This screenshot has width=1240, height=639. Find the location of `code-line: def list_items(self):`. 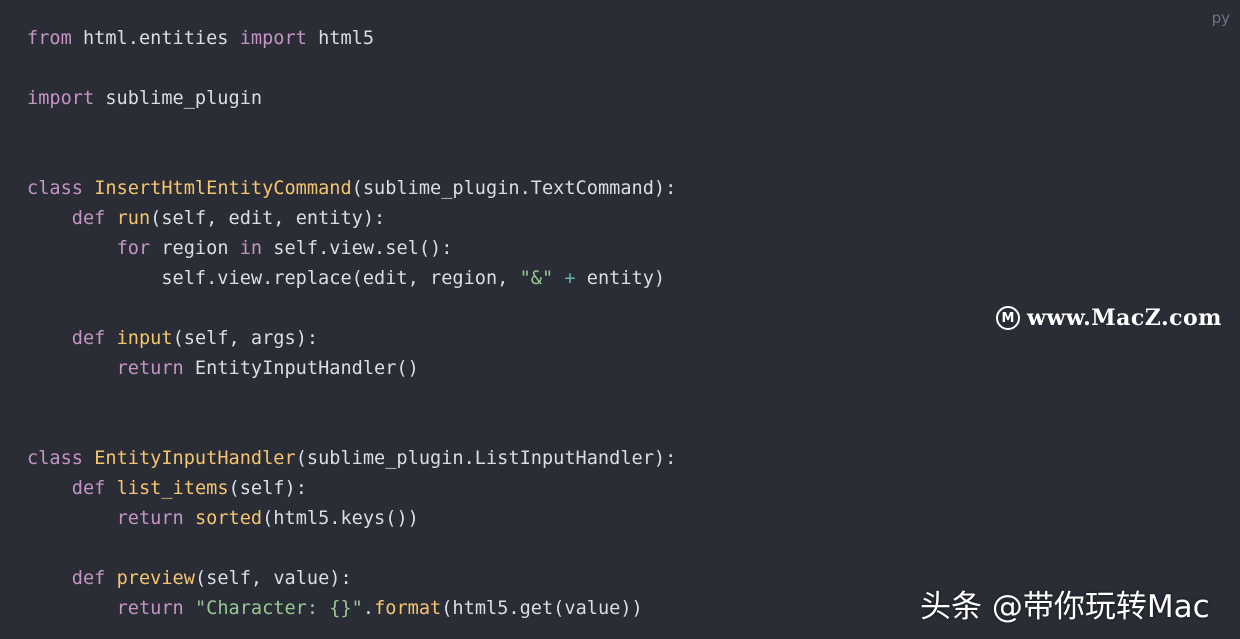

code-line: def list_items(self): is located at coordinates (351, 489).